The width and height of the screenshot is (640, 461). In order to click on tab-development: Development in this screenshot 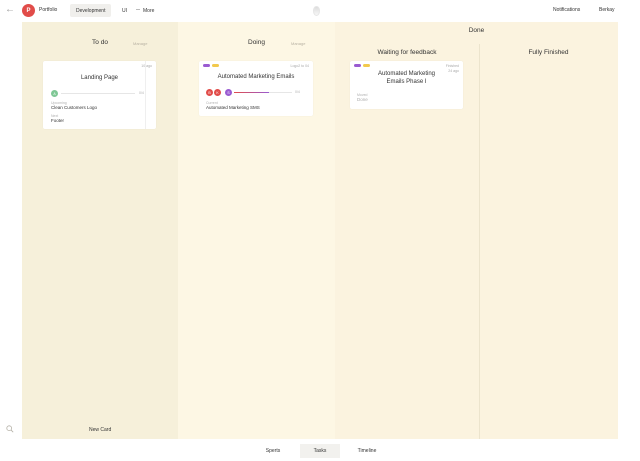, I will do `click(91, 10)`.